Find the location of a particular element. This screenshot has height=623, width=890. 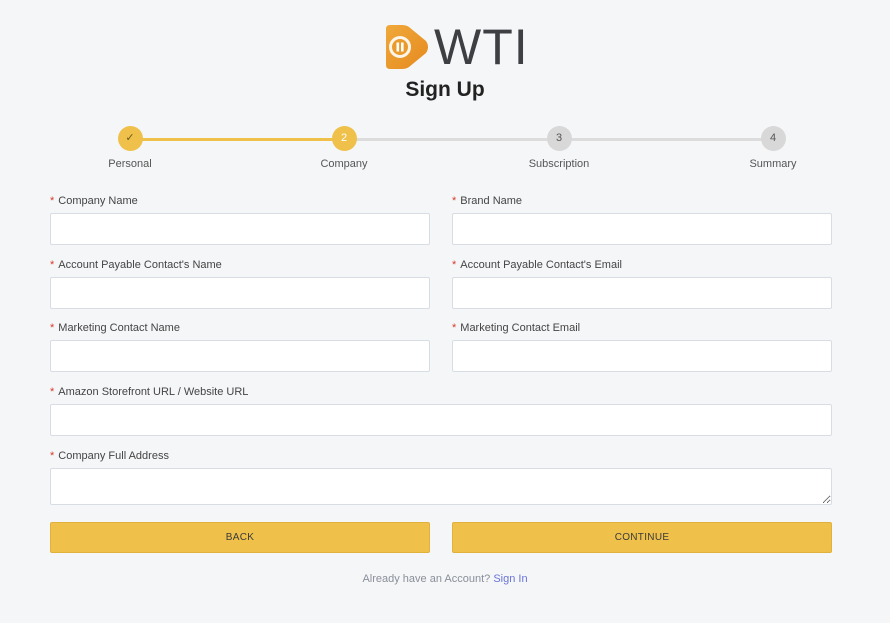

play-pause-icon is located at coordinates (407, 47).